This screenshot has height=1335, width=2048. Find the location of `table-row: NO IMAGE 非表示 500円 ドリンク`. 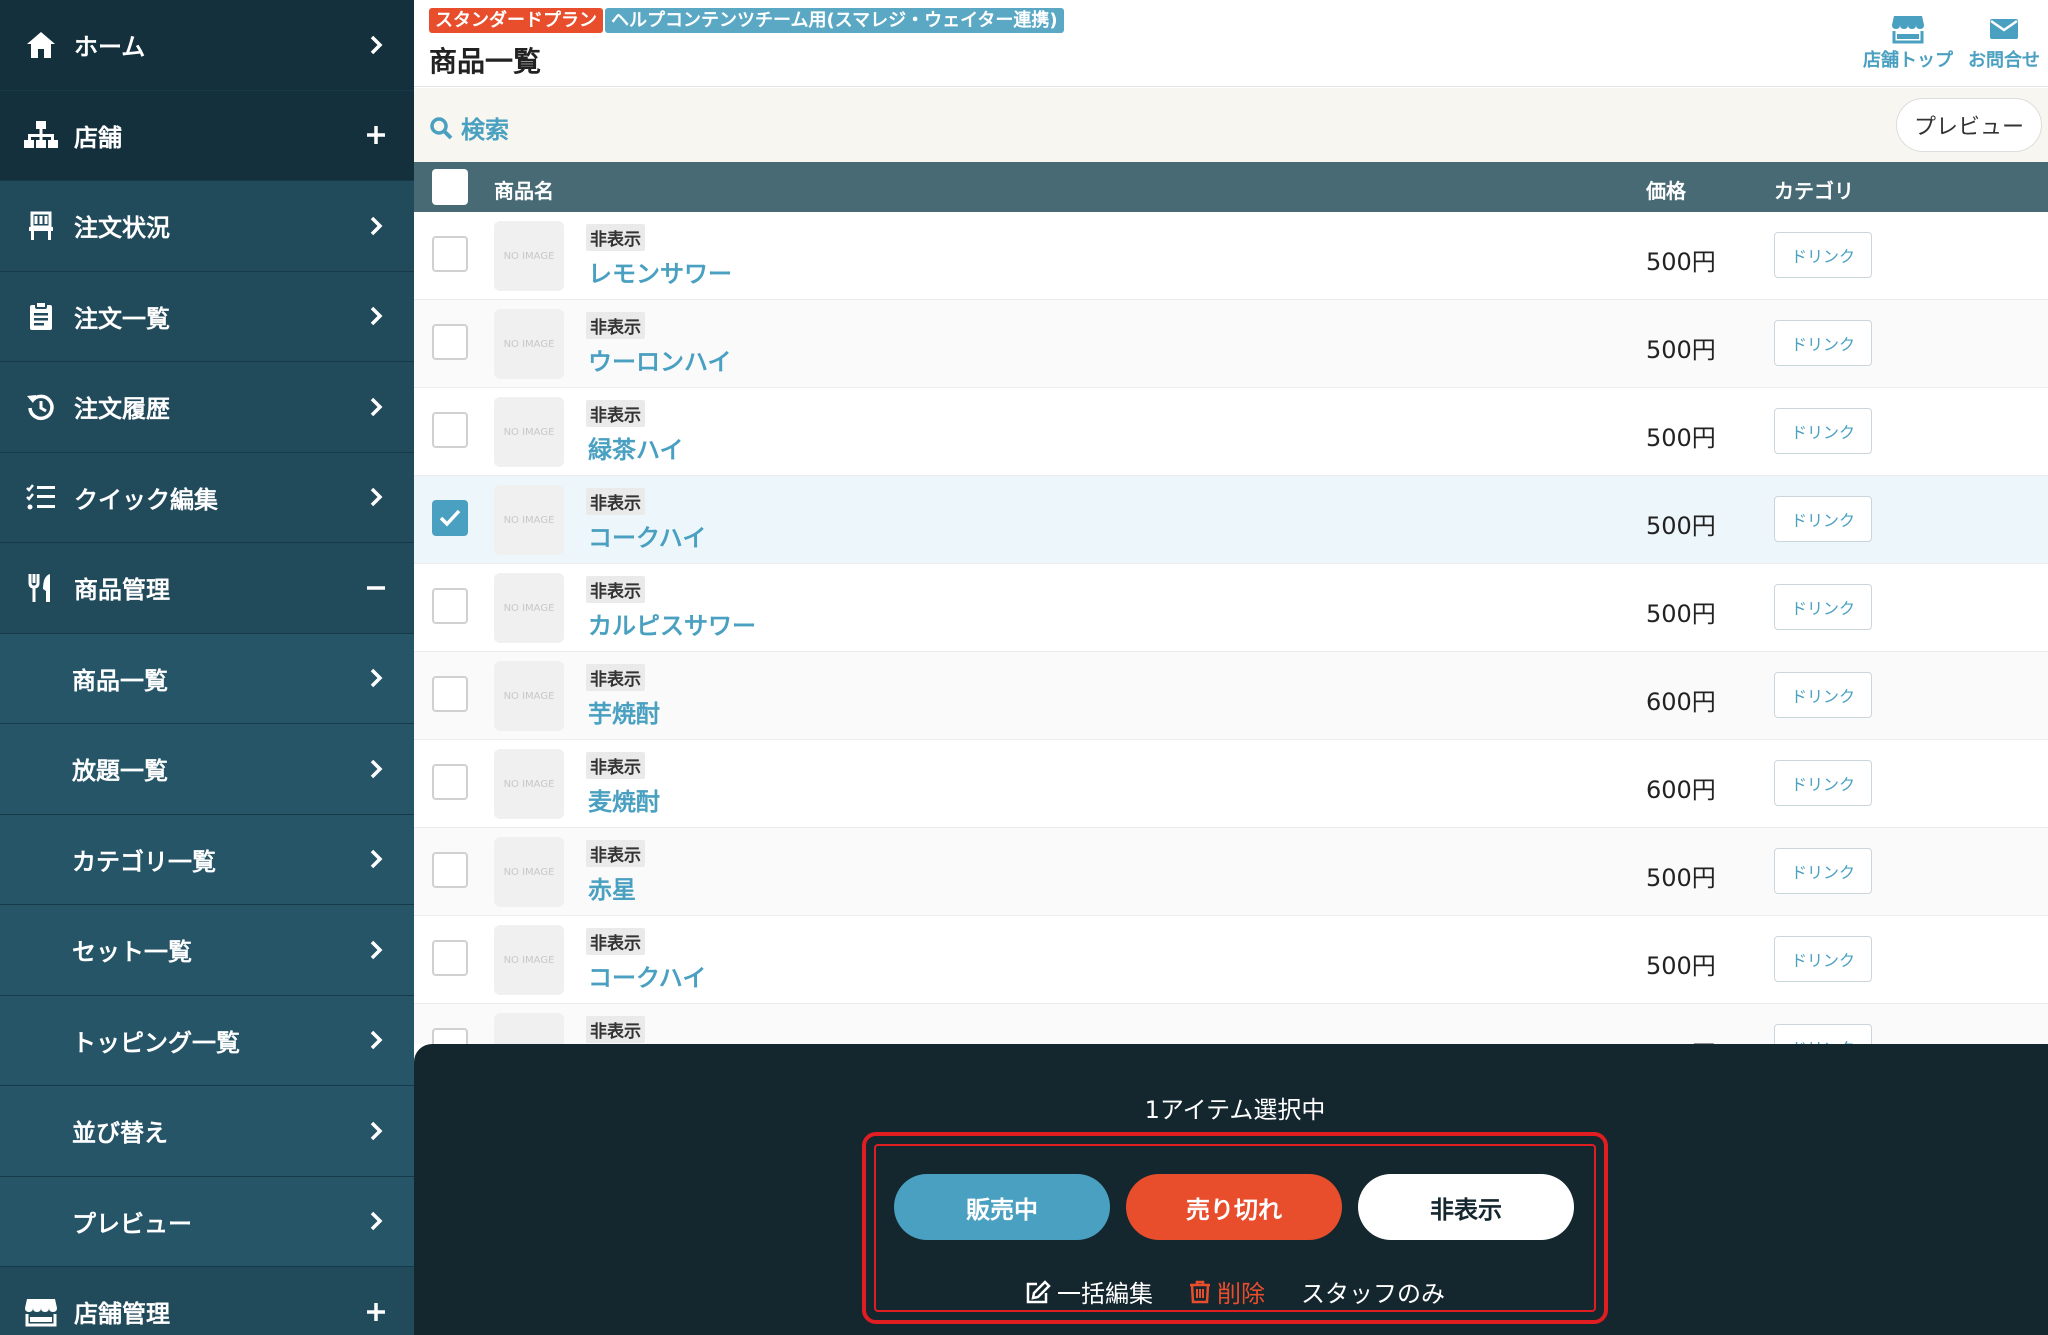

table-row: NO IMAGE 非表示 500円 ドリンク is located at coordinates (1231, 1024).